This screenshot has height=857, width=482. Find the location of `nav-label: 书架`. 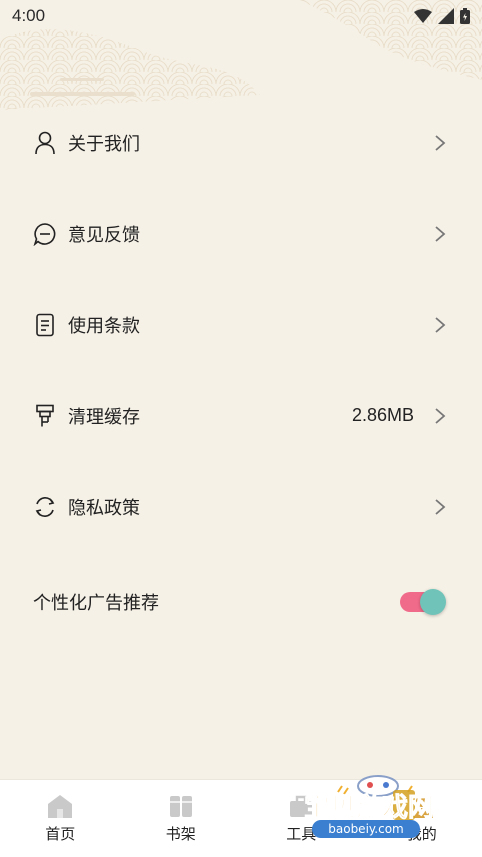

nav-label: 书架 is located at coordinates (180, 834).